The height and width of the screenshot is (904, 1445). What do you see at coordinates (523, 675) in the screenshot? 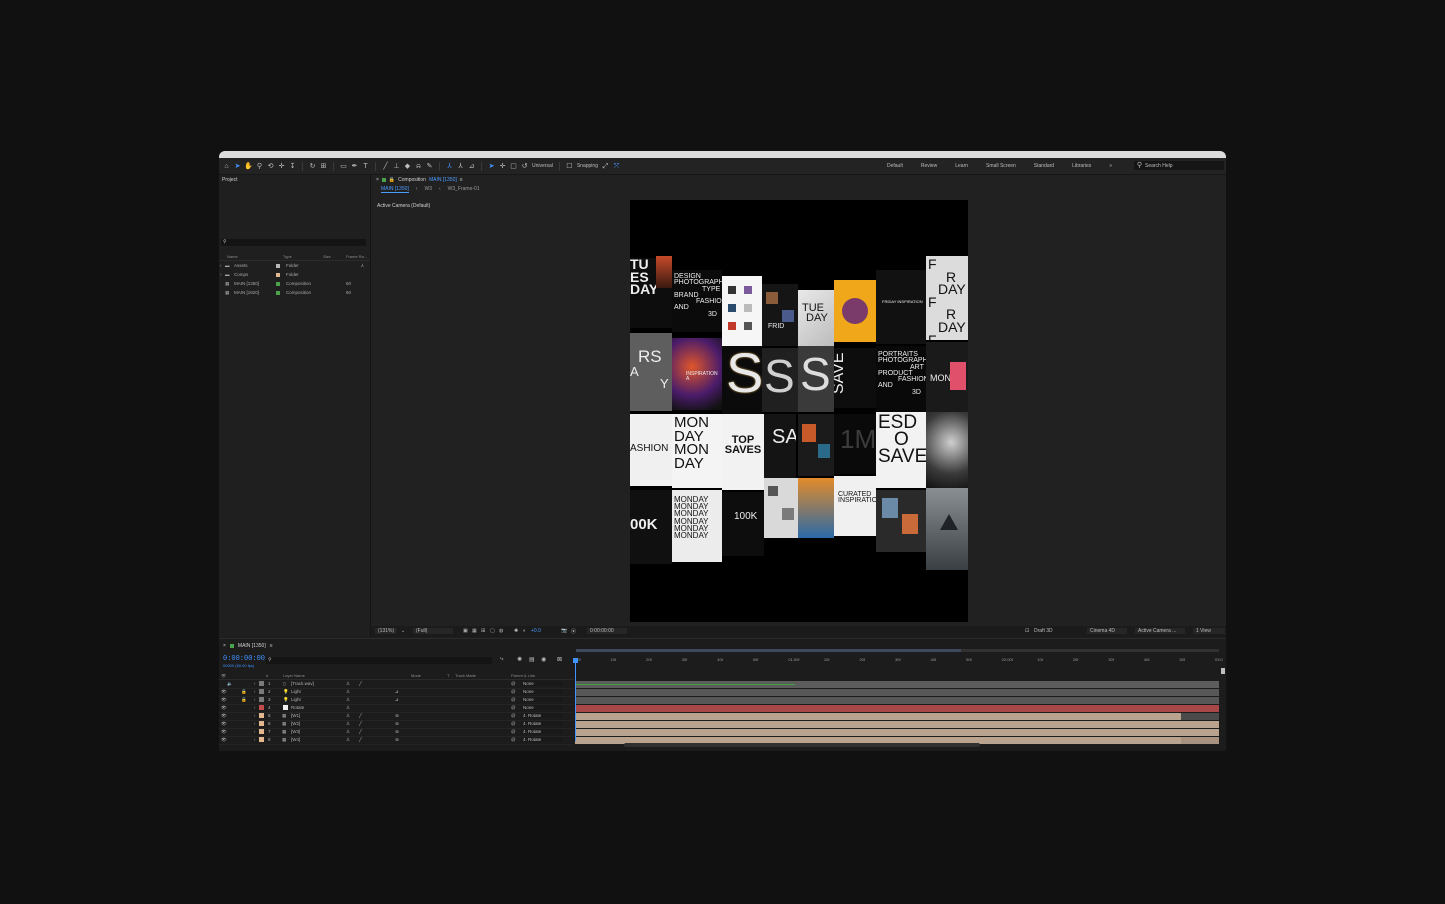
I see `column-parent: Parent & Link` at bounding box center [523, 675].